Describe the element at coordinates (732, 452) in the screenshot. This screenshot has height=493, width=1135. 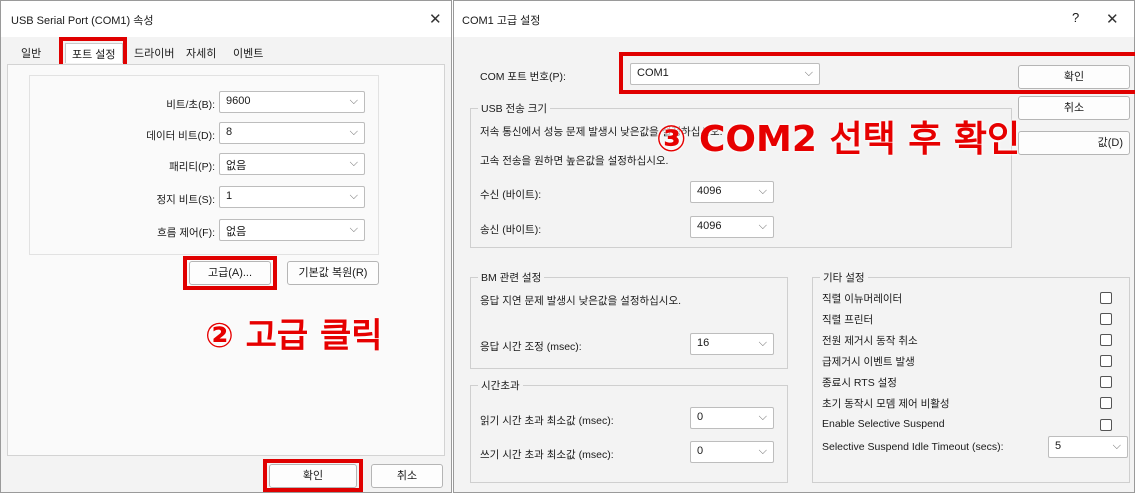
I see `write-timeout-select: 0 ⌵` at that location.